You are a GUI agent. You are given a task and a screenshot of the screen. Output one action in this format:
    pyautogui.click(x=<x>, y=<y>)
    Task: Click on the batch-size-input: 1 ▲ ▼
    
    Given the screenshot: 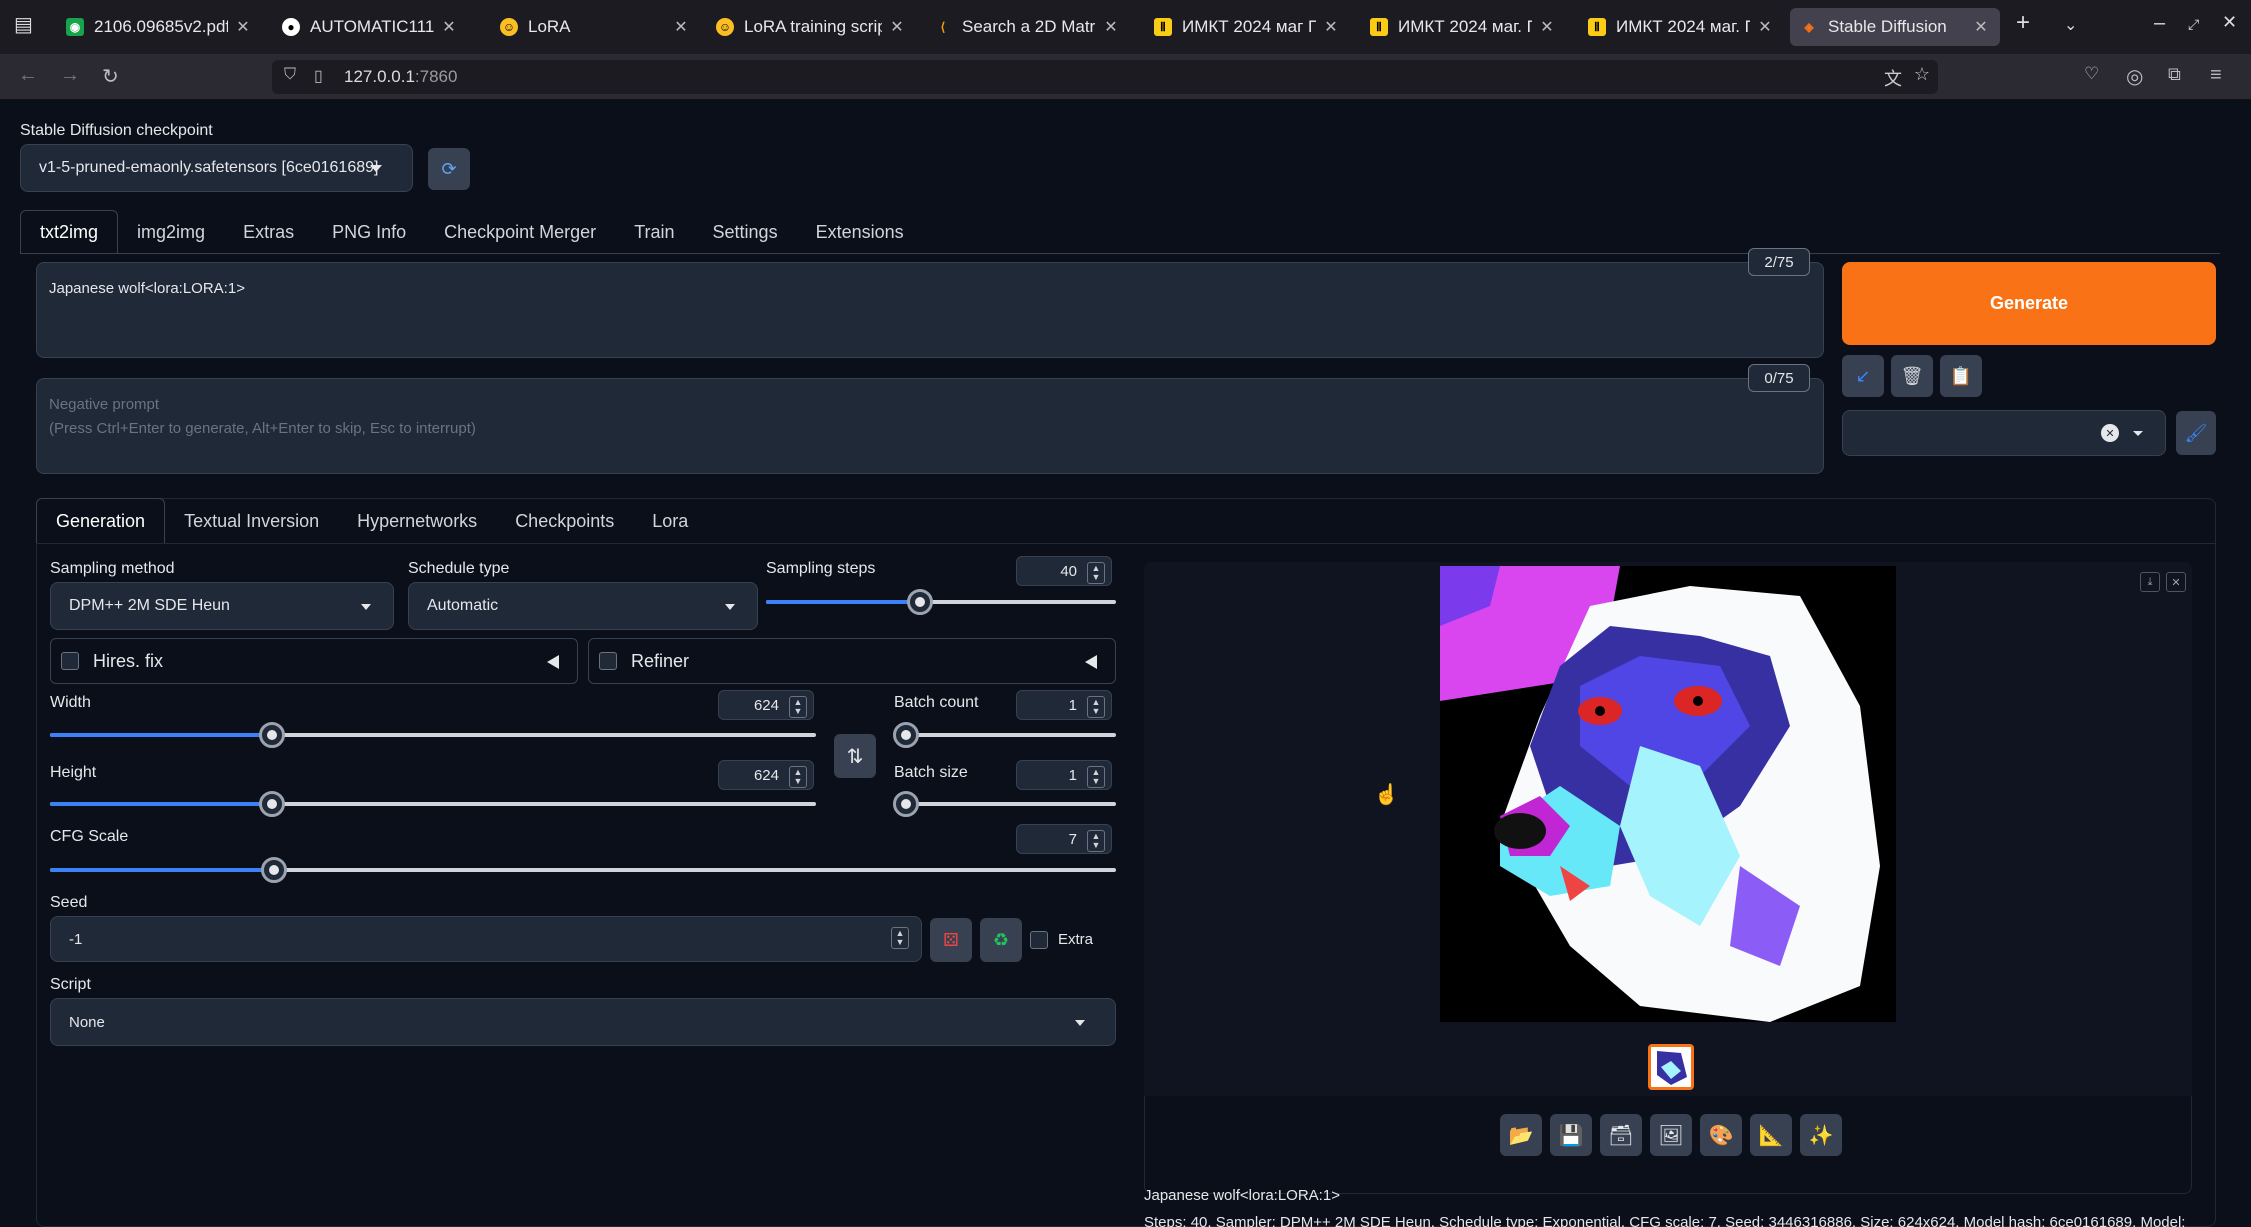 What is the action you would take?
    pyautogui.click(x=1064, y=775)
    